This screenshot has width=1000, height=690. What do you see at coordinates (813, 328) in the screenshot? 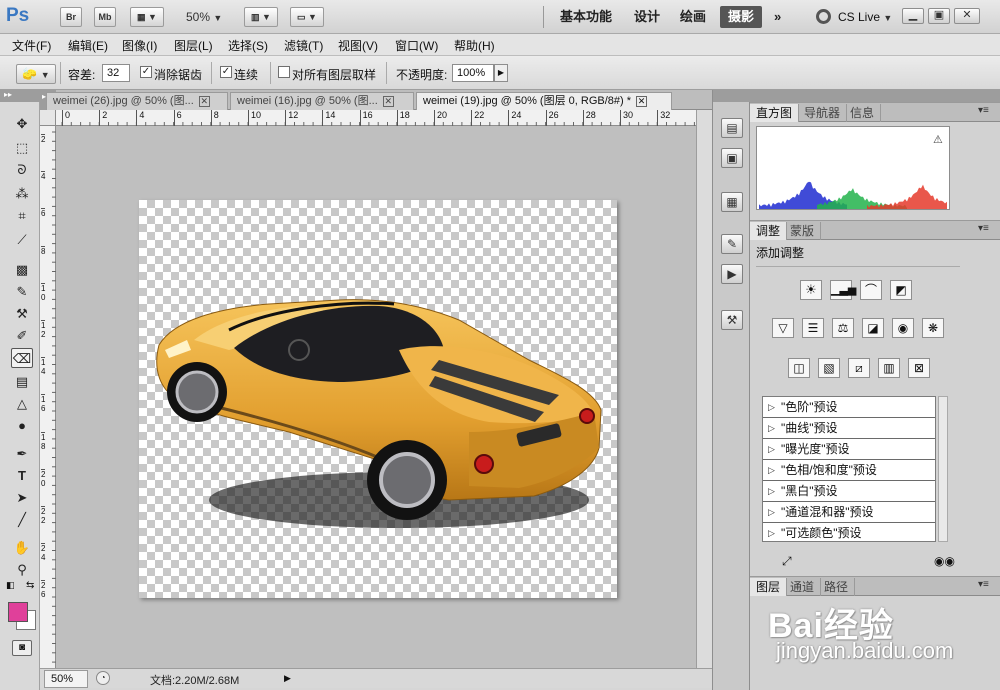
I see `hue-saturation-icon: ☰` at bounding box center [813, 328].